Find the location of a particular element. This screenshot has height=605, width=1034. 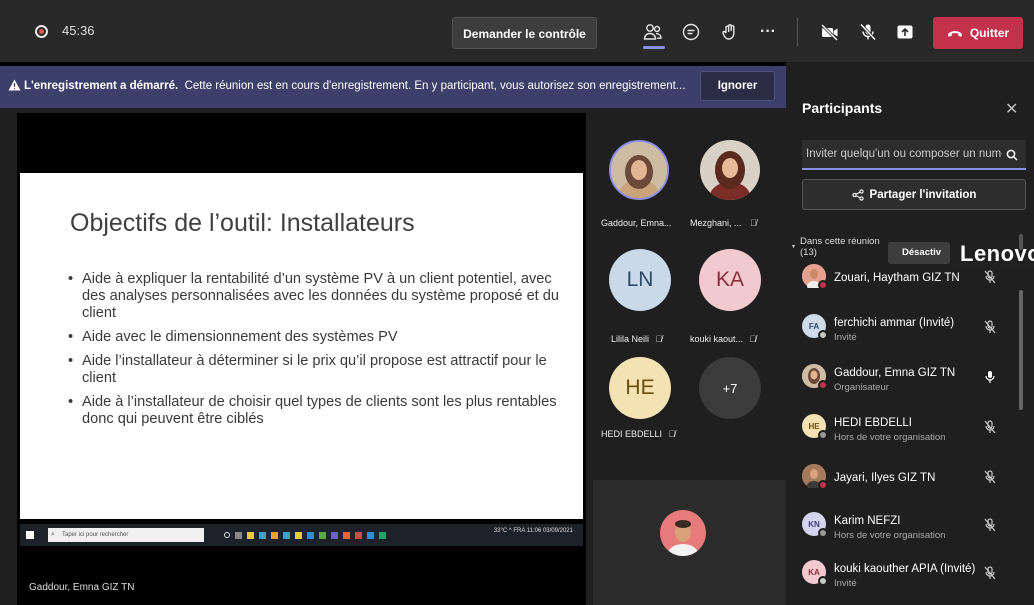

participant-avatar: LN is located at coordinates (640, 280).